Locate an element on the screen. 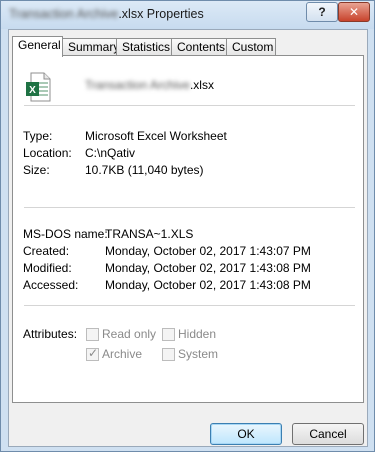  tab-contents: Contents is located at coordinates (199, 47).